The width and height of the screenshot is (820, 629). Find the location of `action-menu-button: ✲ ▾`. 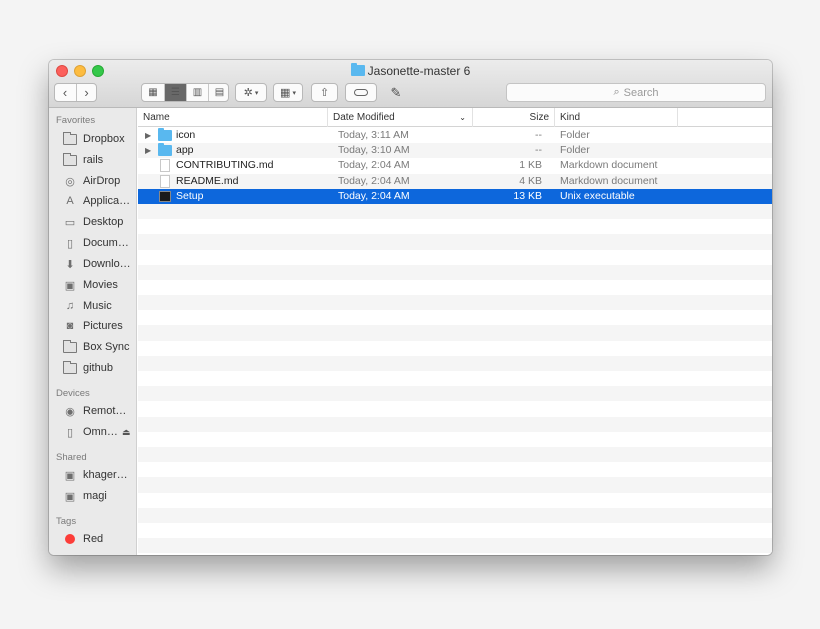

action-menu-button: ✲ ▾ is located at coordinates (251, 92).